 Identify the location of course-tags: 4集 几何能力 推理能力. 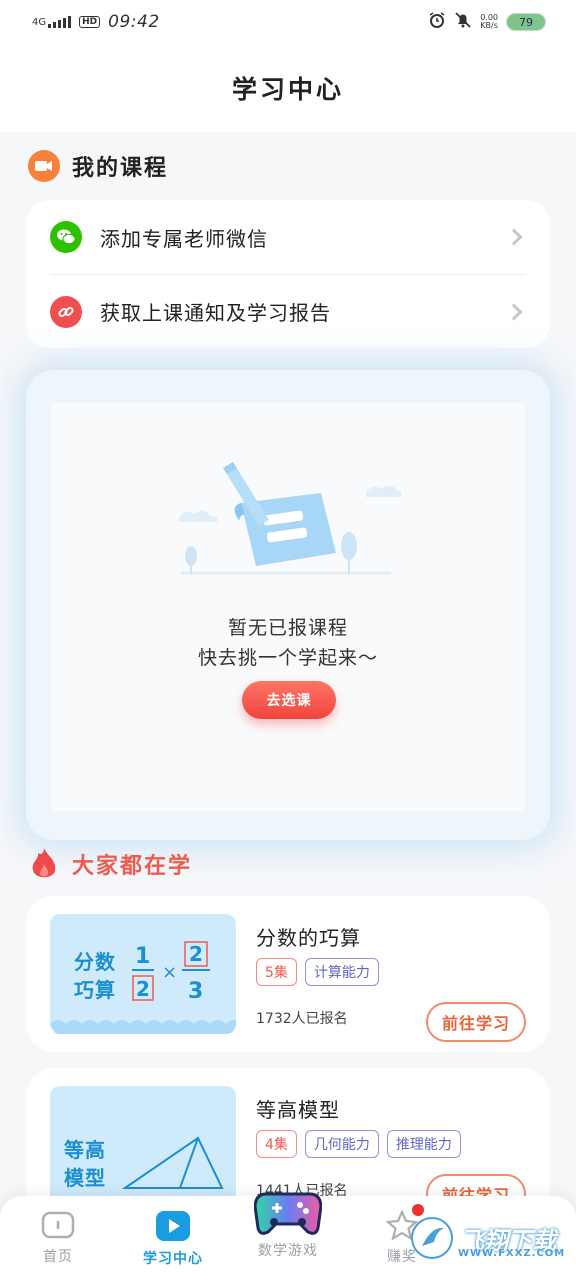
(358, 1144).